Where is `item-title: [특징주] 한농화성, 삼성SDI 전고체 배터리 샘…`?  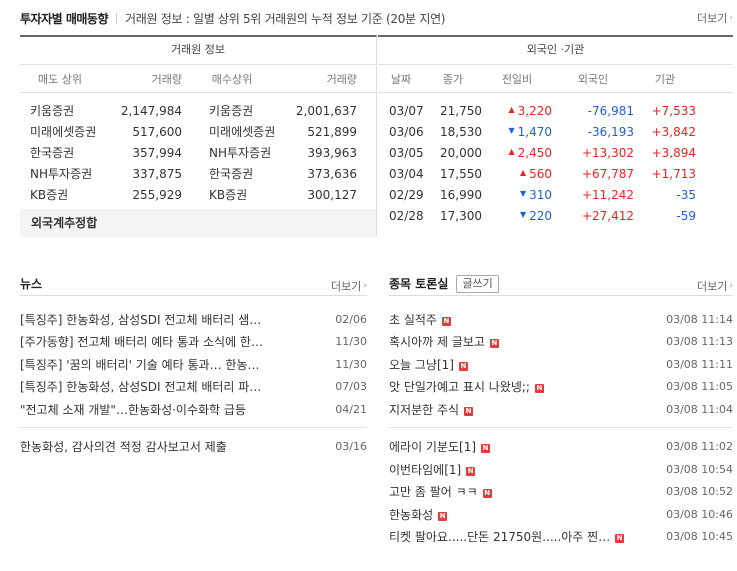
item-title: [특징주] 한농화성, 삼성SDI 전고체 배터리 샘… is located at coordinates (162, 319).